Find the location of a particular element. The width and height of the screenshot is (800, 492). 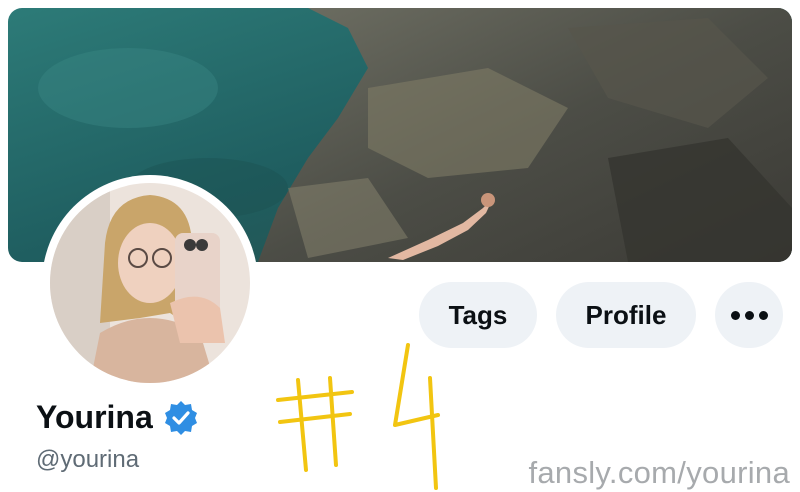

profile-button: Profile is located at coordinates (626, 315).